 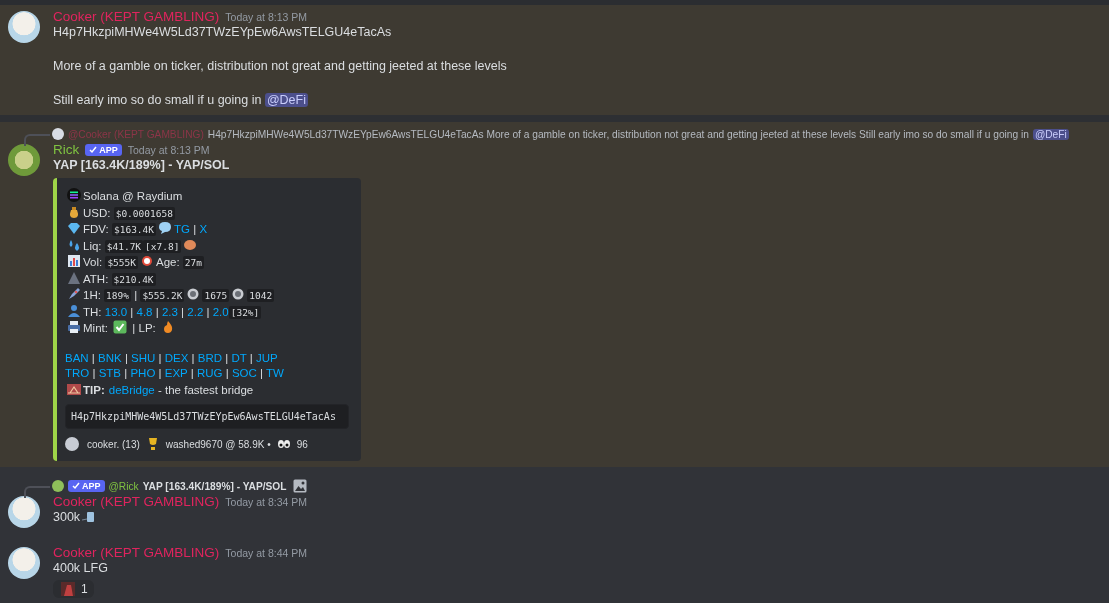 I want to click on link: BAN, so click(x=77, y=357).